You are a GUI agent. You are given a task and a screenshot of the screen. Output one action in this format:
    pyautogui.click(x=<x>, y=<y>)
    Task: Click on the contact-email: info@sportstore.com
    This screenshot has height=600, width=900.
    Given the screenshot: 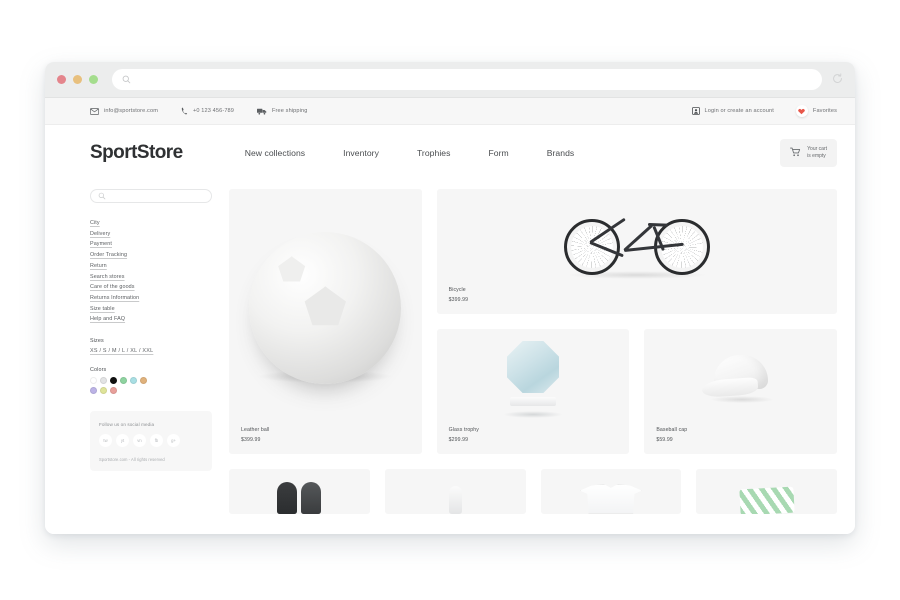 What is the action you would take?
    pyautogui.click(x=124, y=111)
    